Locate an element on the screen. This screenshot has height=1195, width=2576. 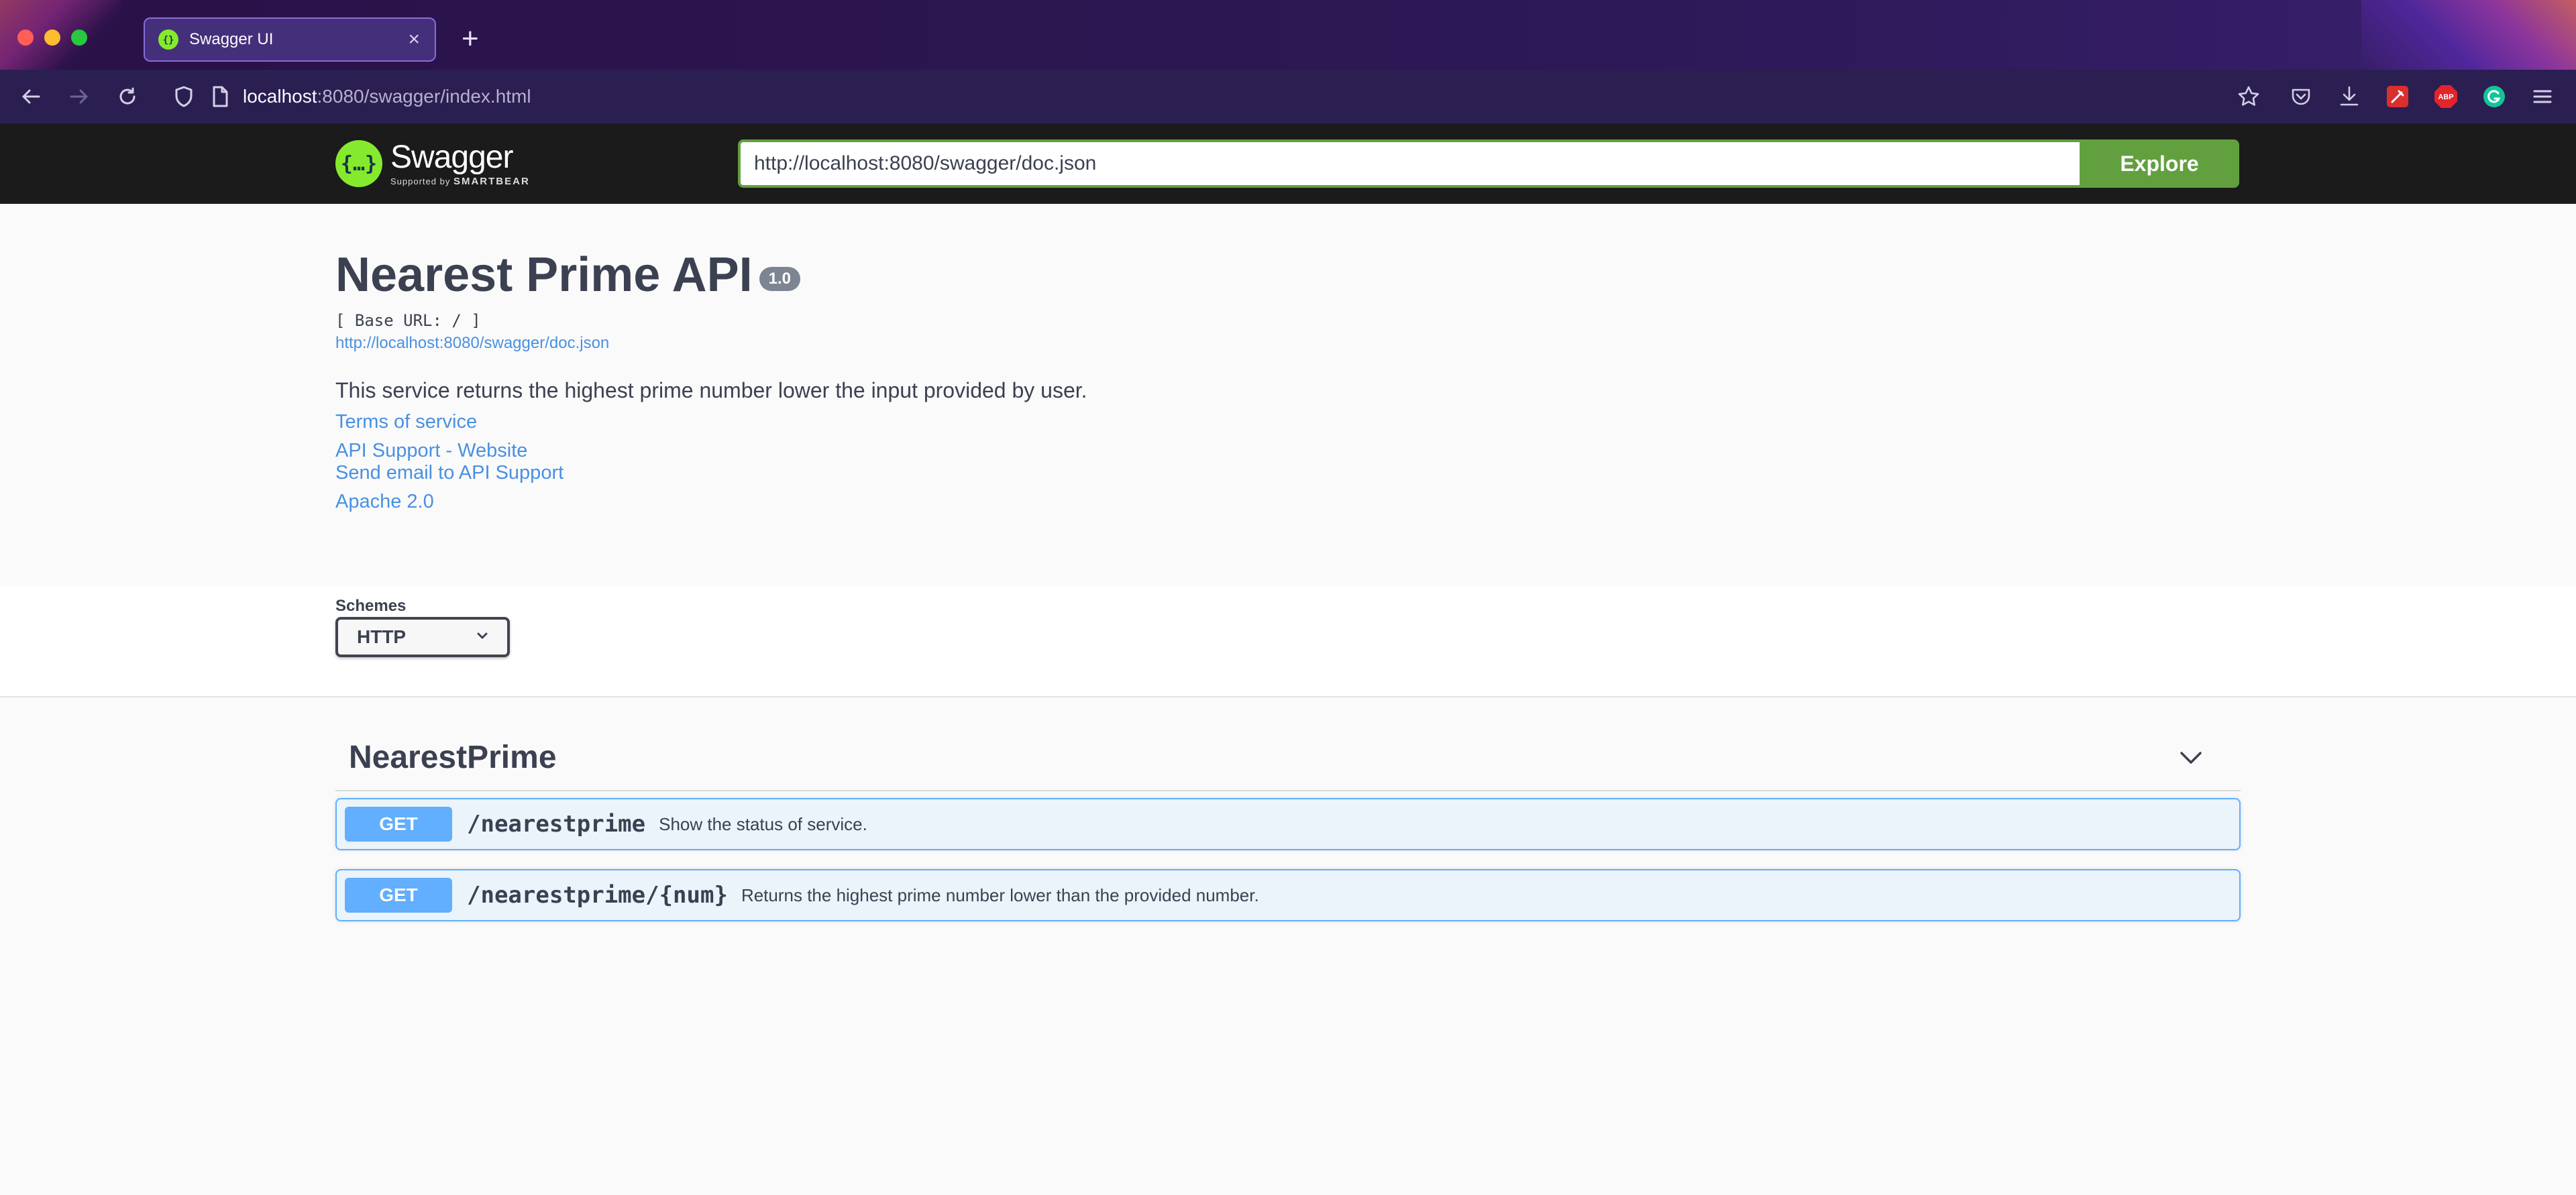
window-minimize-button is located at coordinates (52, 38).